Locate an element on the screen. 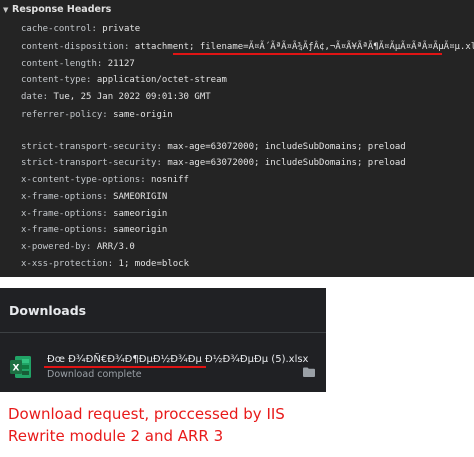  header-row: content-type: application/octet-stream is located at coordinates (124, 80).